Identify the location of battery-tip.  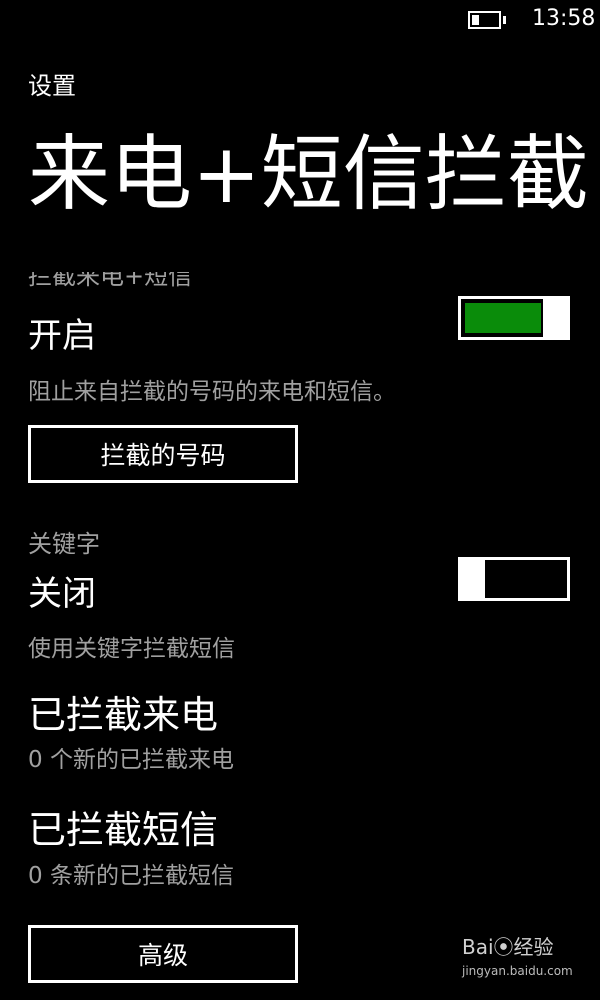
(504, 20).